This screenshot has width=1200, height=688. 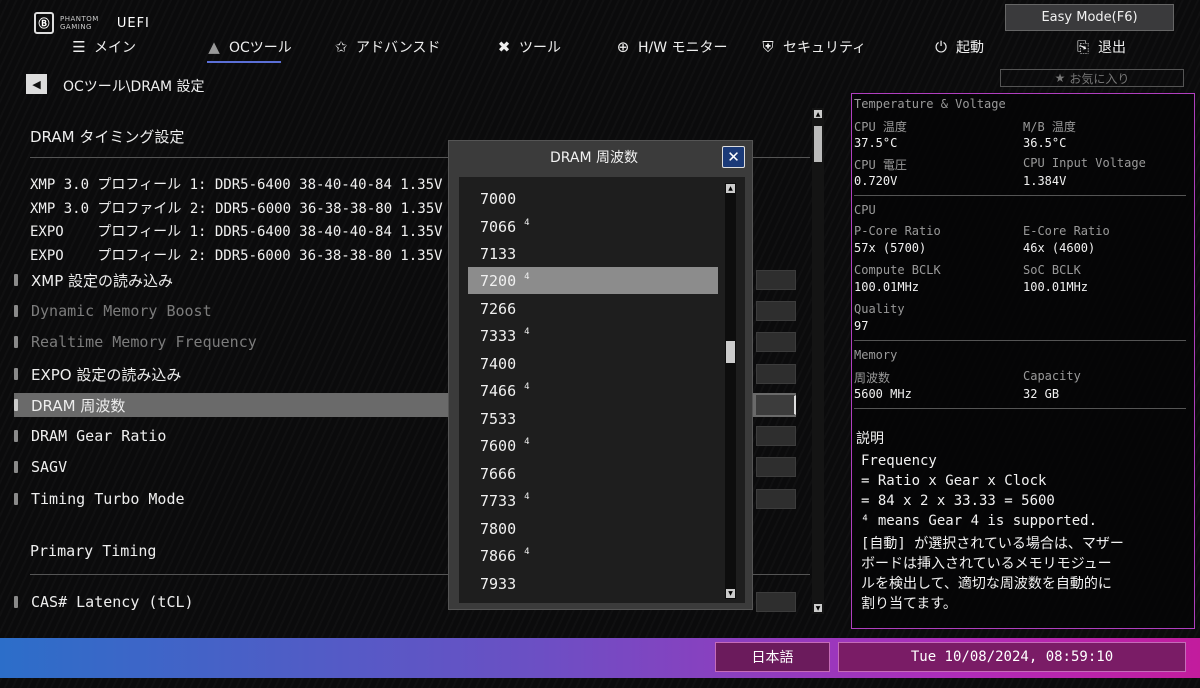 What do you see at coordinates (887, 287) in the screenshot?
I see `compute-bclk-value: 100.01MHz` at bounding box center [887, 287].